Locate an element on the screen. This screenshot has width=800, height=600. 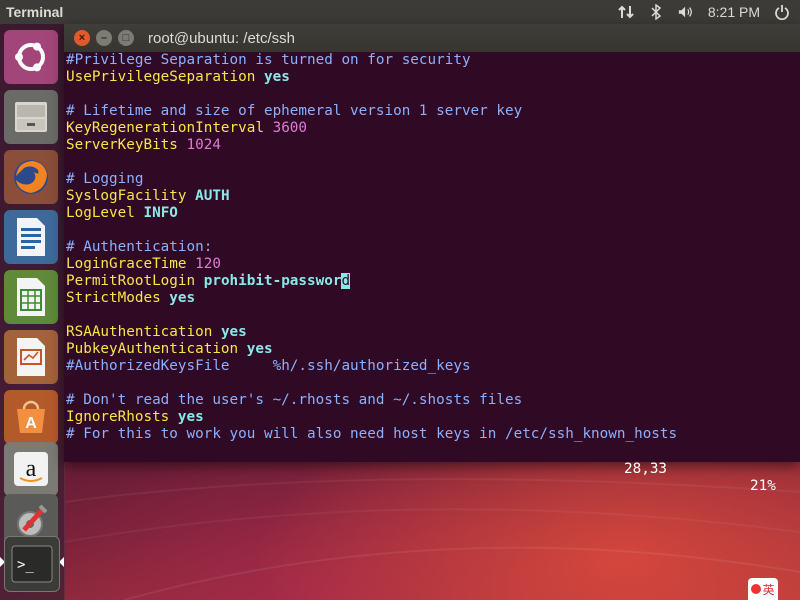
input-method-badge: 英 is located at coordinates (763, 589).